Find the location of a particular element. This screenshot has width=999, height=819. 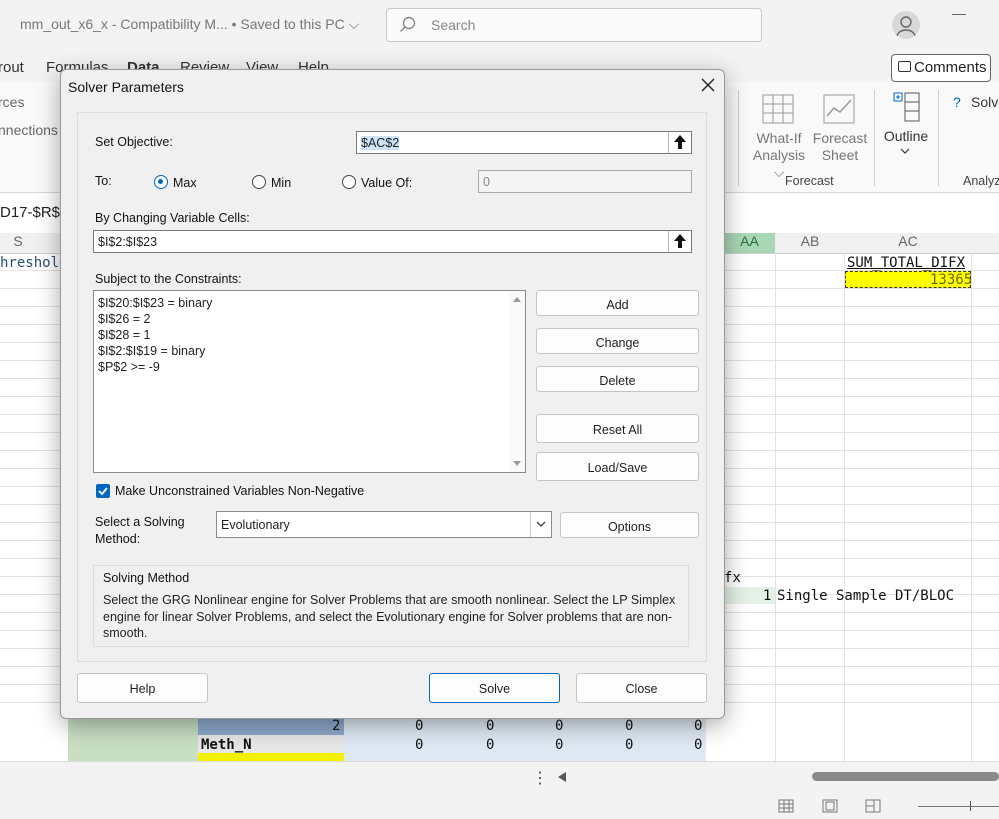

more-options-icon: ⋮ is located at coordinates (540, 778).